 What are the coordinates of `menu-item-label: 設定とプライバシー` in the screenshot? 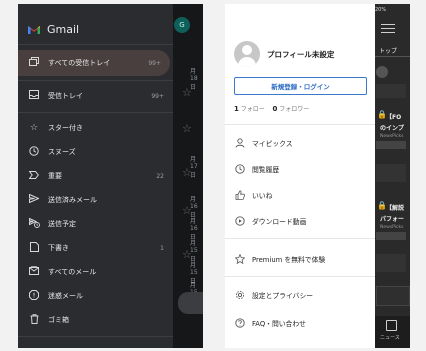 It's located at (283, 296).